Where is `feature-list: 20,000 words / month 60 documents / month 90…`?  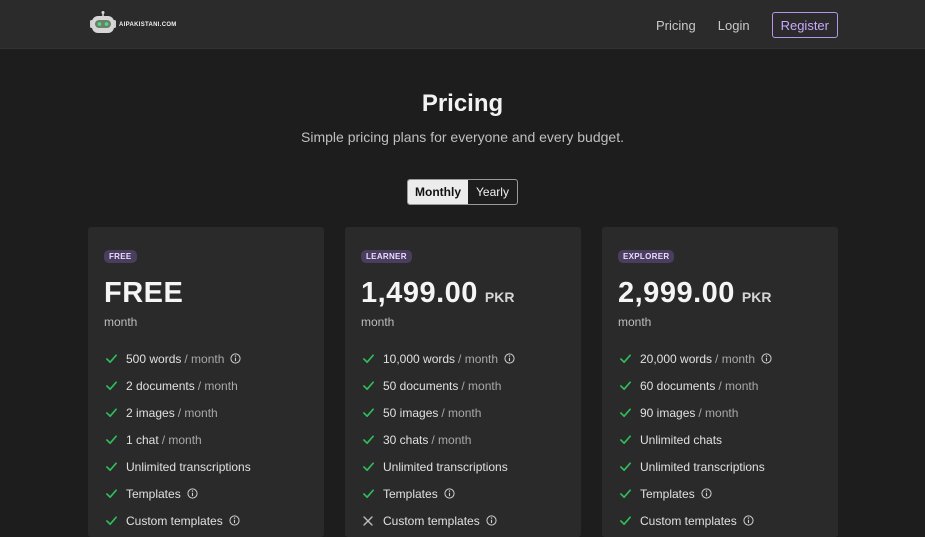 feature-list: 20,000 words / month 60 documents / month 90… is located at coordinates (720, 439).